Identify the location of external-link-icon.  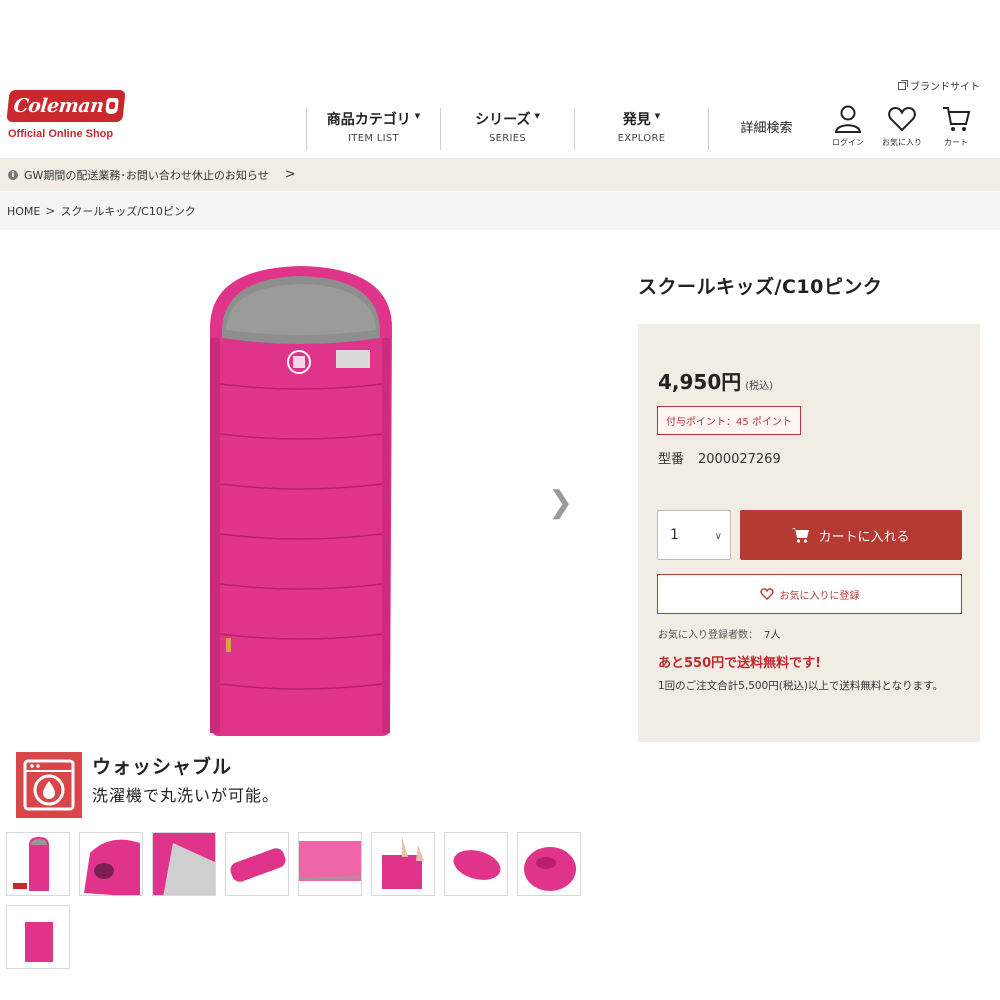
(903, 84).